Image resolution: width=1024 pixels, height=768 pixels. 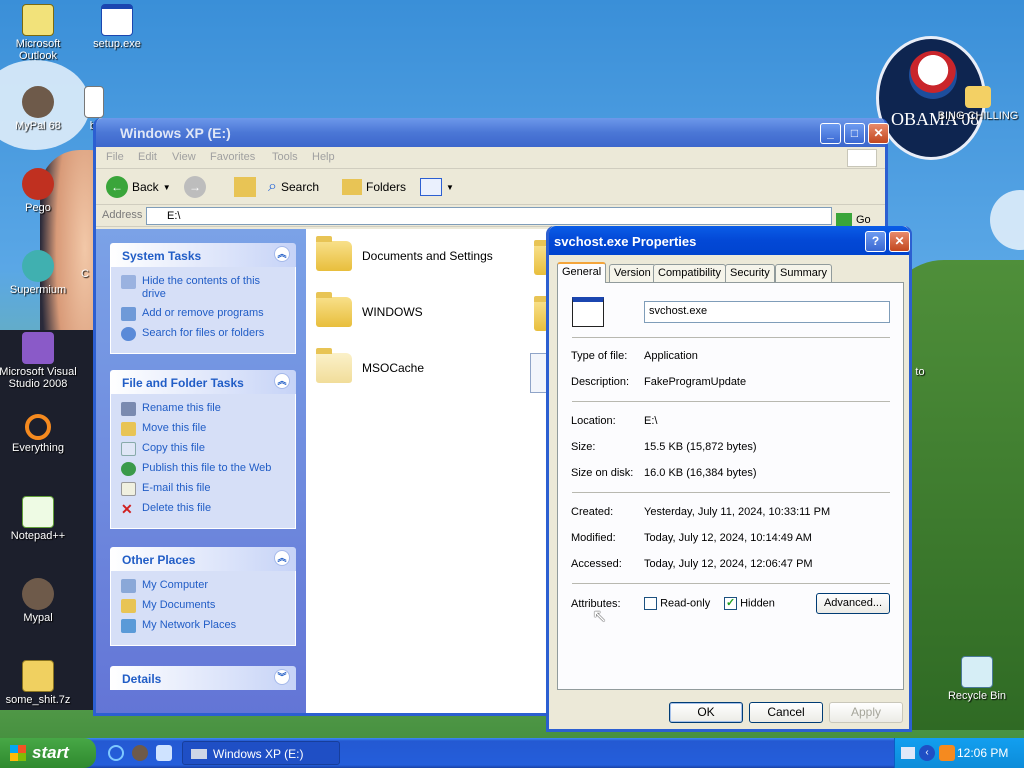 What do you see at coordinates (184, 157) in the screenshot?
I see `menu-view: View` at bounding box center [184, 157].